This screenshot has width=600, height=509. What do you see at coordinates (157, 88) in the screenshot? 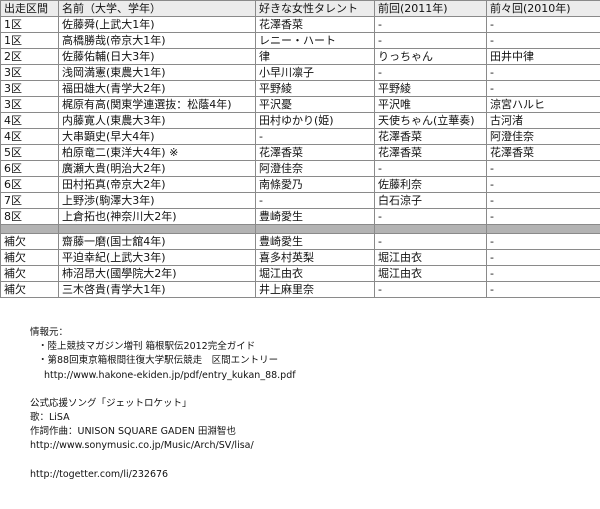
I see `cell-name: 福田雄大(青学大2年)` at bounding box center [157, 88].